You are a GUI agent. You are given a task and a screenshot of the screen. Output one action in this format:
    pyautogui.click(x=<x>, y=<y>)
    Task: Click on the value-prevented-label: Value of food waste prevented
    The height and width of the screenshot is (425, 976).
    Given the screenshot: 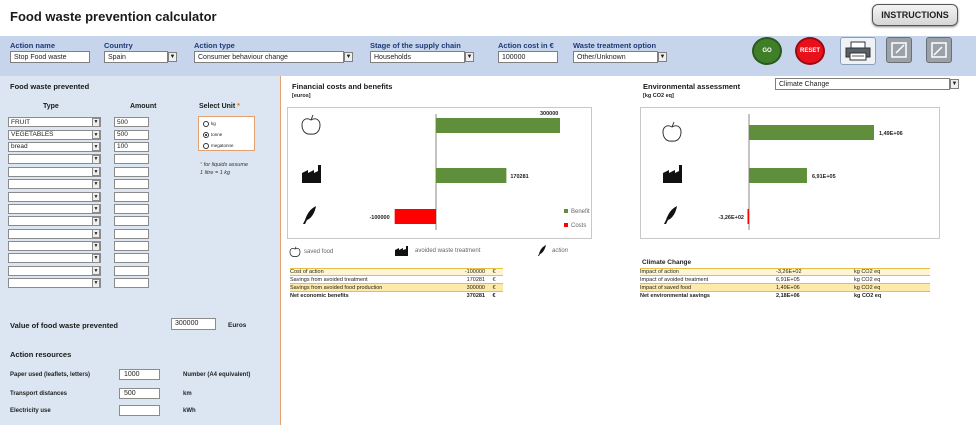 What is the action you would take?
    pyautogui.click(x=64, y=325)
    